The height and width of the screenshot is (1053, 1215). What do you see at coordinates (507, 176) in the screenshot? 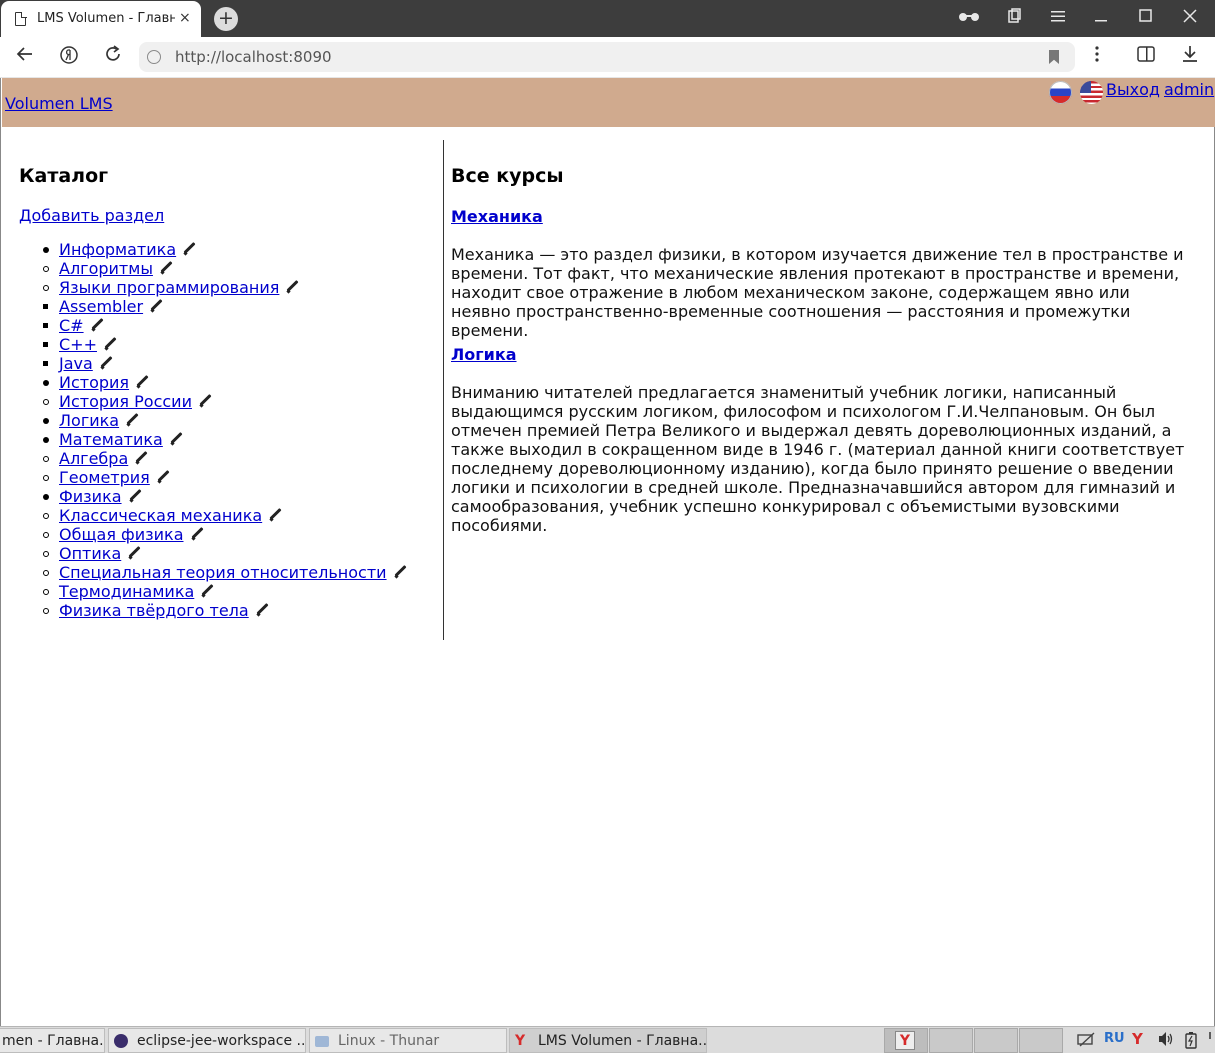
I see `courses-title: Все курсы` at bounding box center [507, 176].